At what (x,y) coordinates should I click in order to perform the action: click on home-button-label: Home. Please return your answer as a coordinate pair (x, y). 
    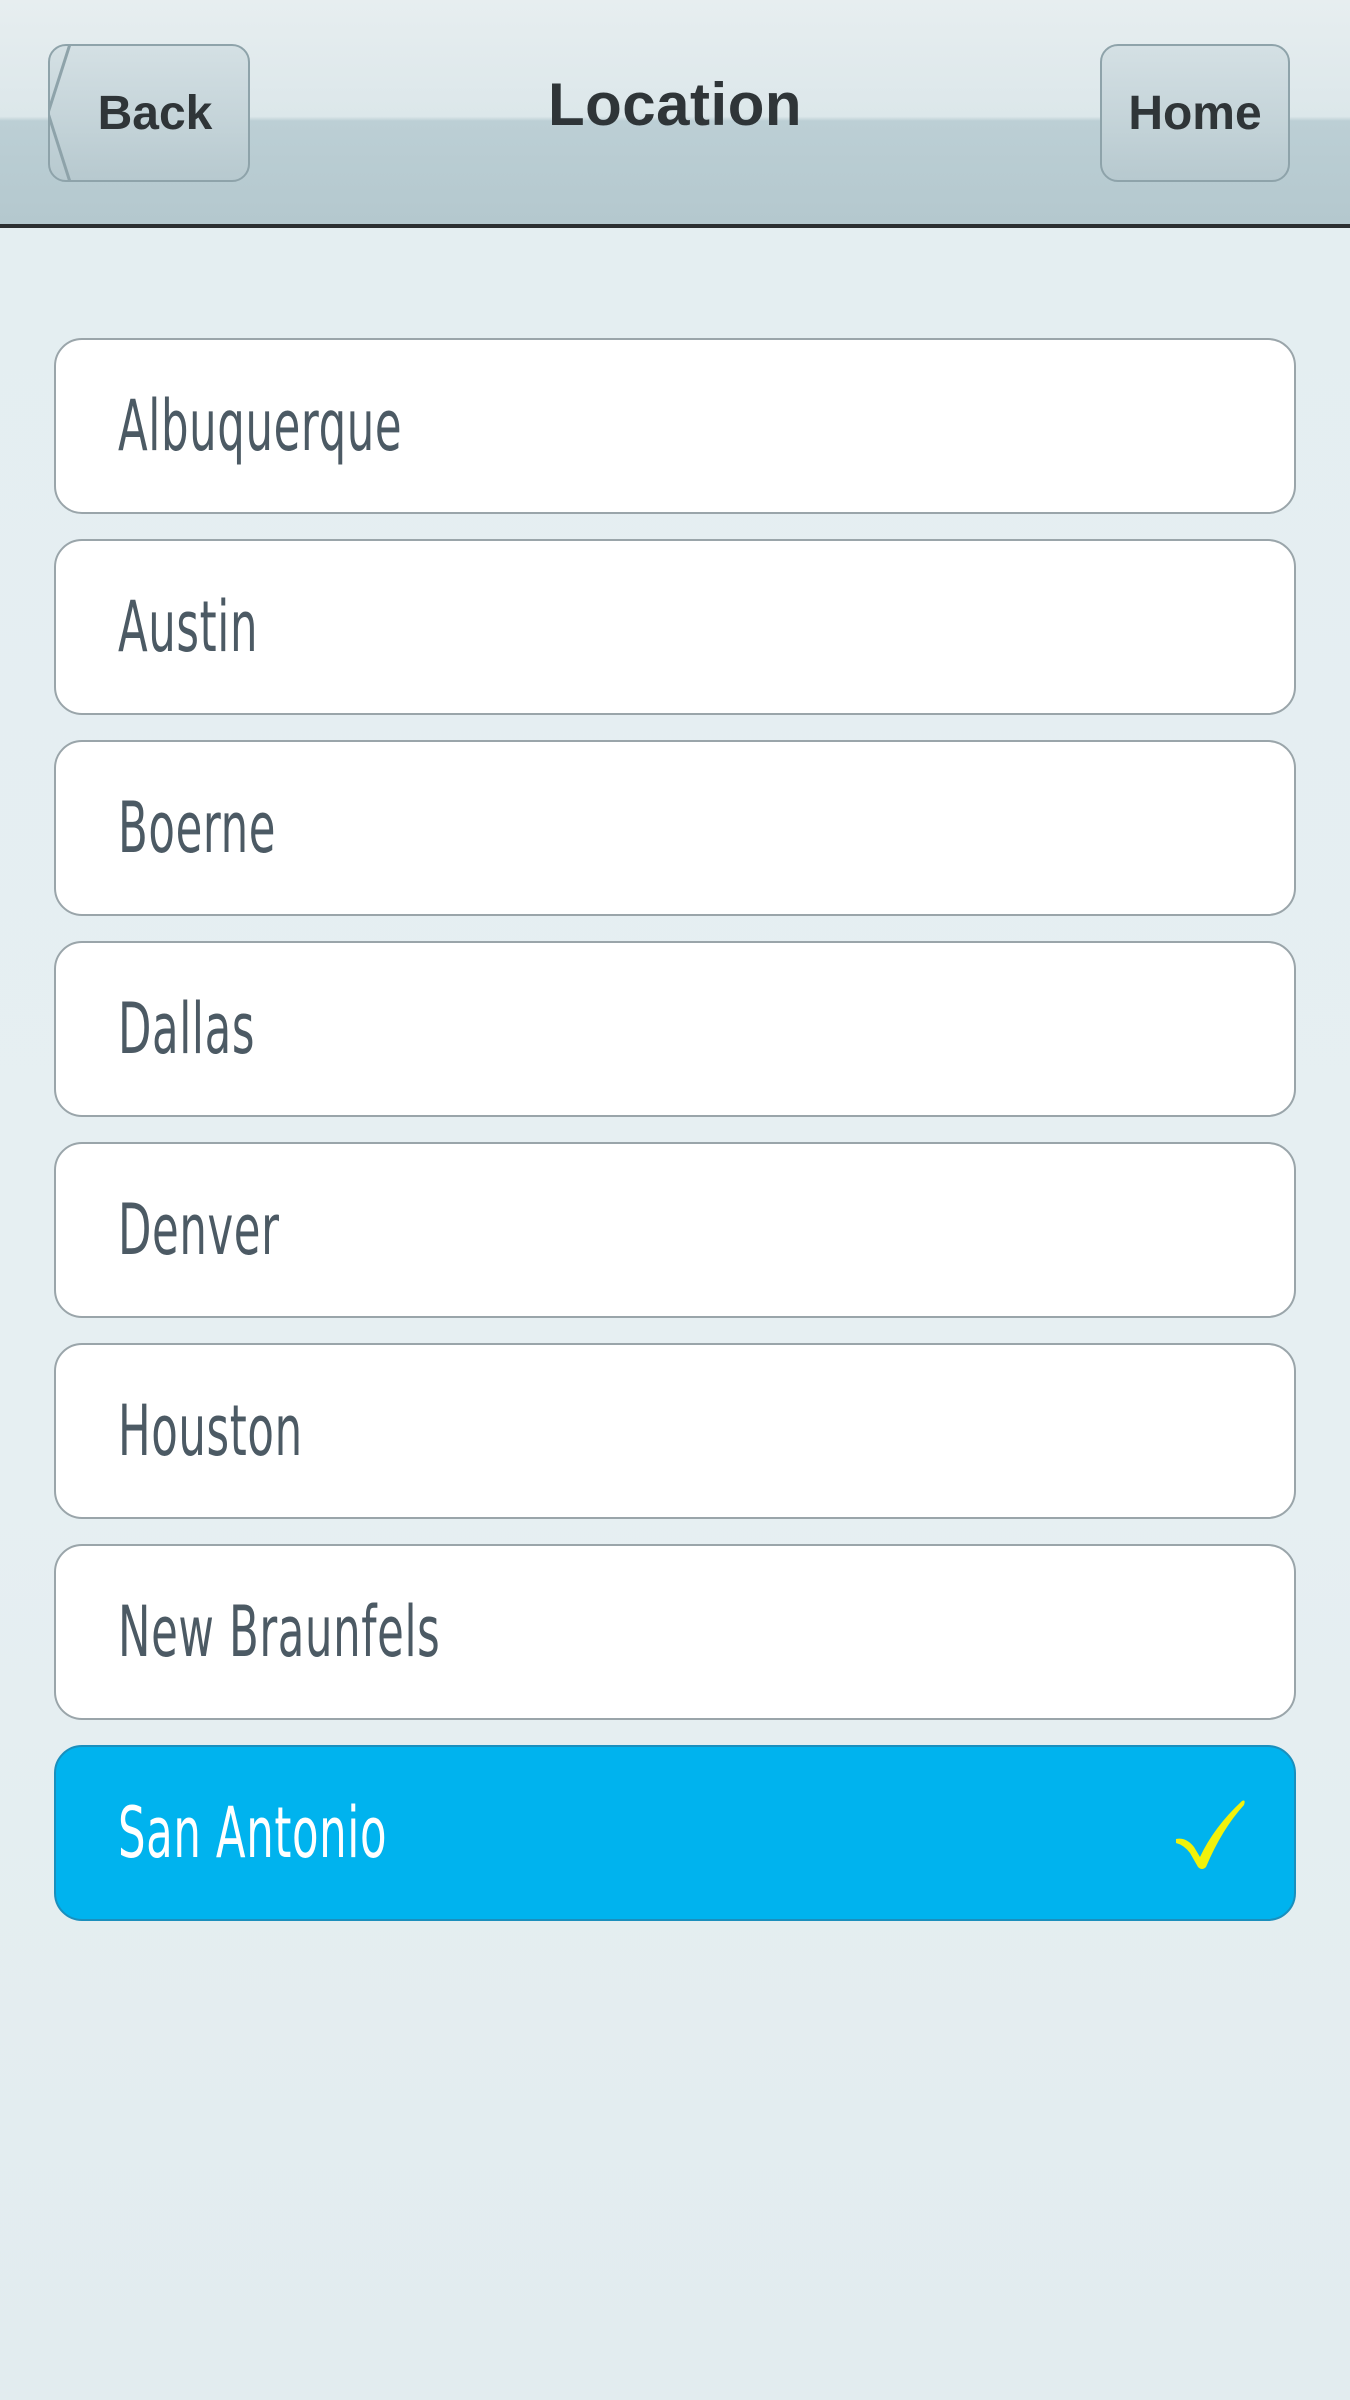
    Looking at the image, I should click on (1195, 113).